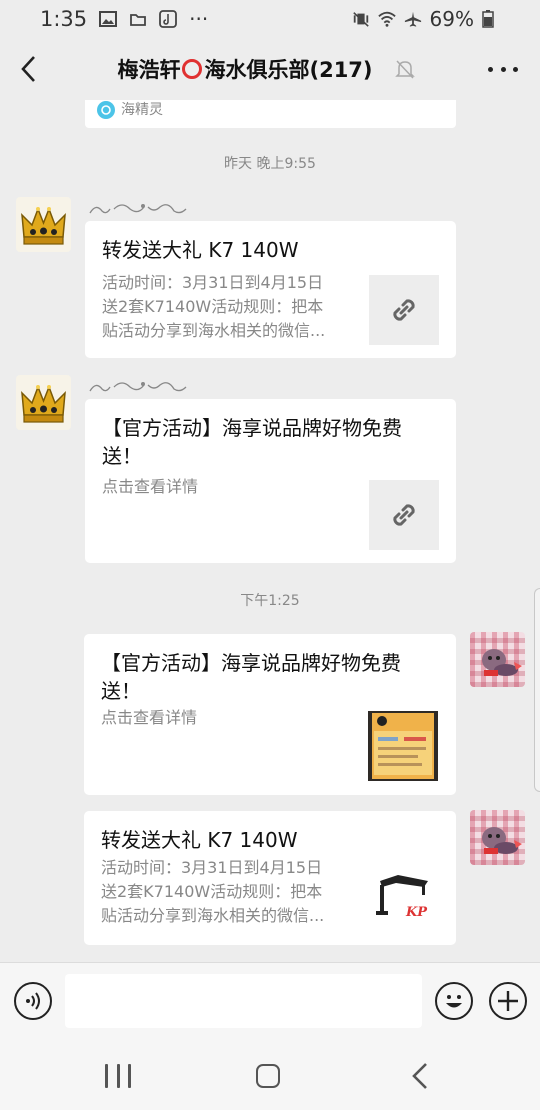  Describe the element at coordinates (386, 19) in the screenshot. I see `wifi-icon` at that location.